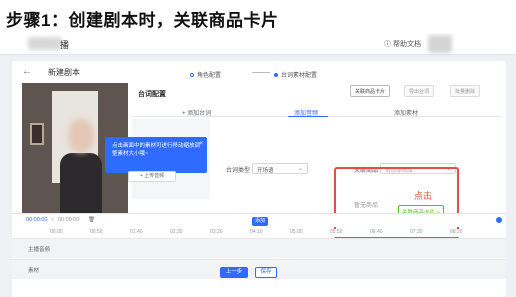 This screenshot has width=516, height=297. I want to click on gear-icon, so click(499, 220).